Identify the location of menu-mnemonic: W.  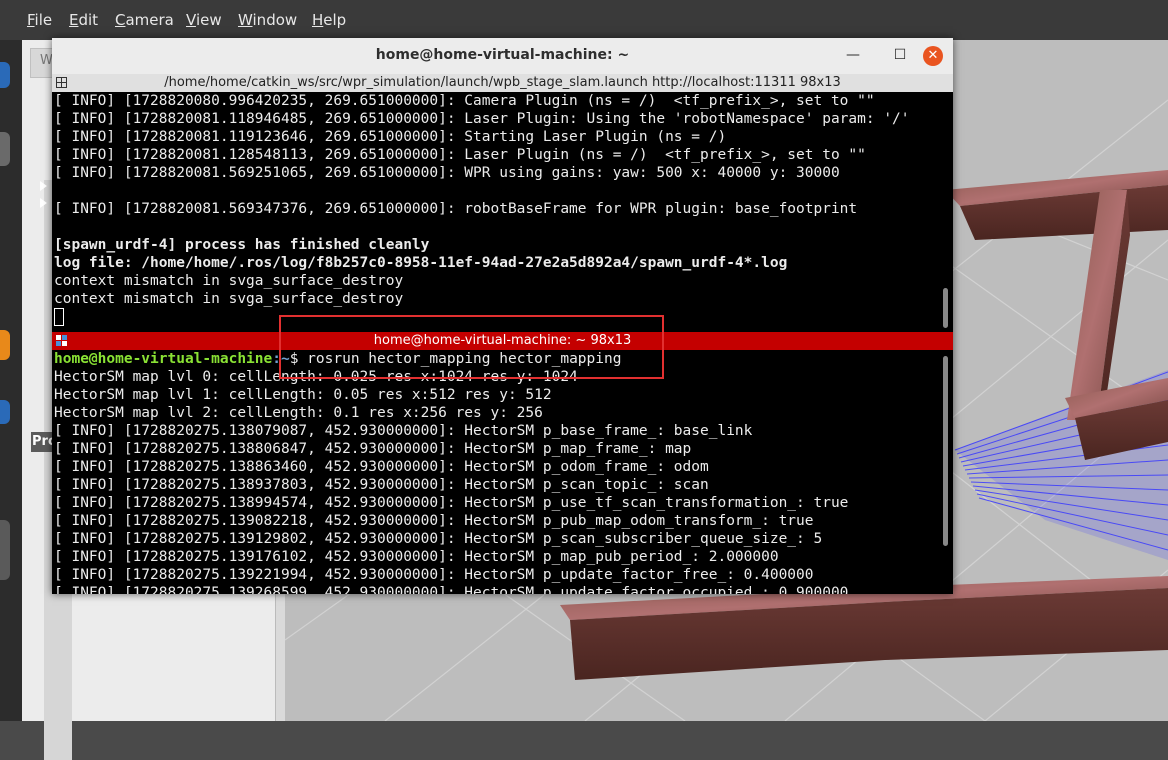
(245, 20).